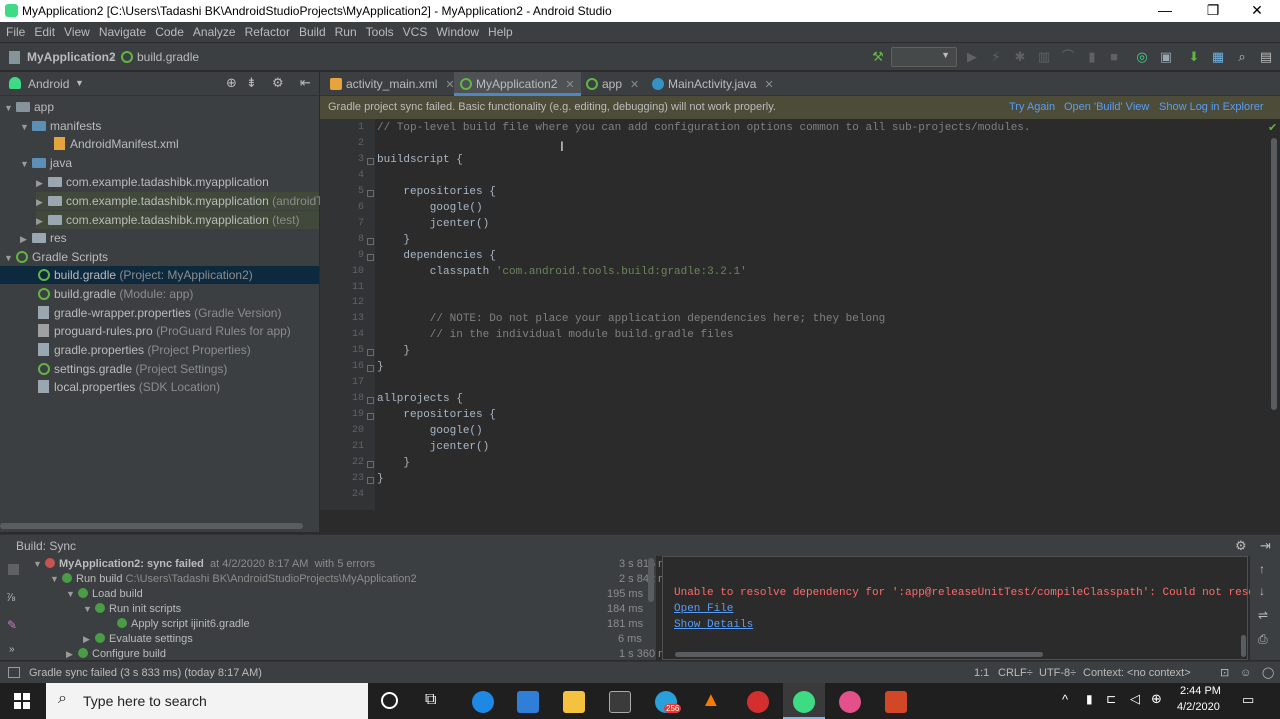  I want to click on breadcrumb-project: MyApplication2, so click(71, 57).